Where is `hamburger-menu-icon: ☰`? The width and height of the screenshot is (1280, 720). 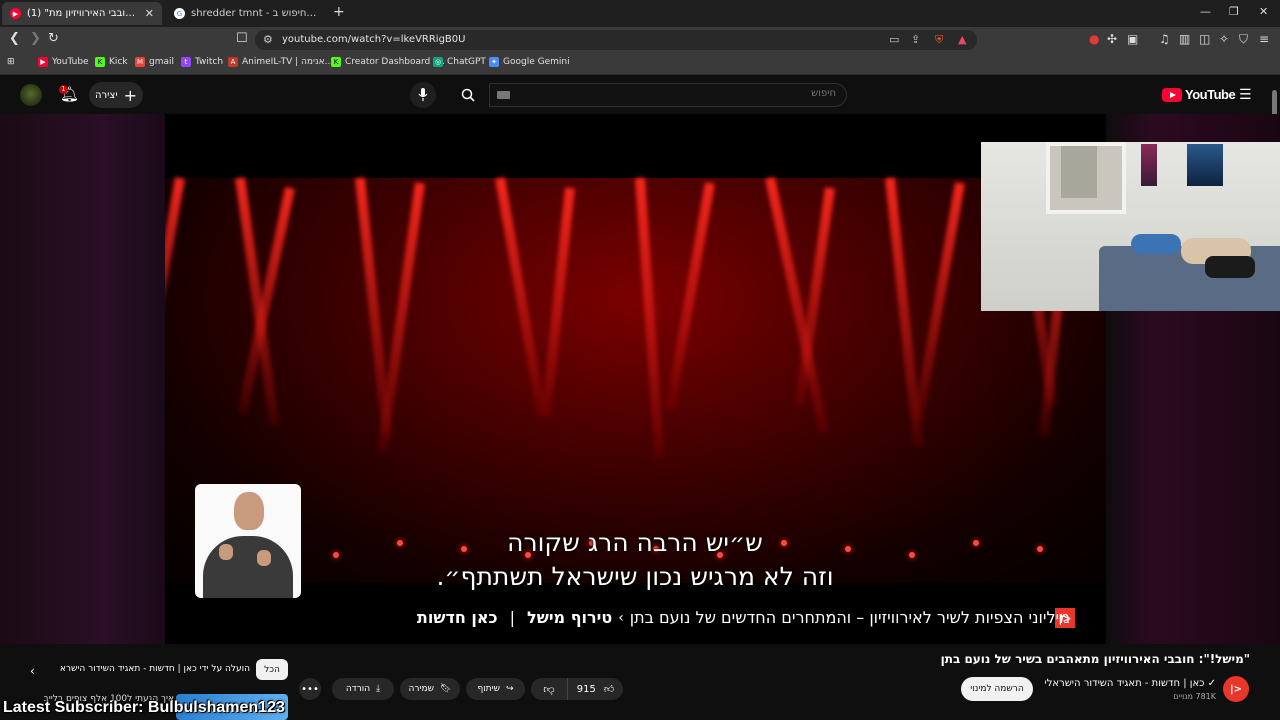
hamburger-menu-icon: ☰ is located at coordinates (1245, 95).